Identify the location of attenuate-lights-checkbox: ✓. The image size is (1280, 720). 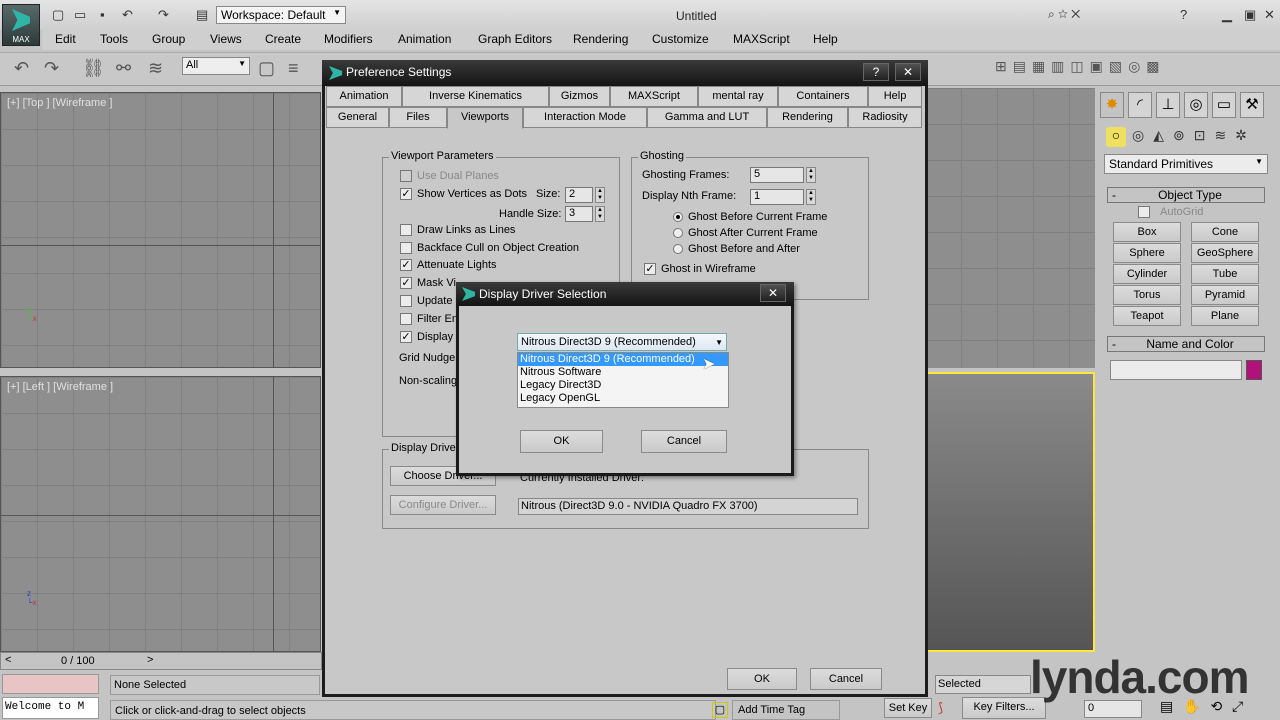
(406, 265).